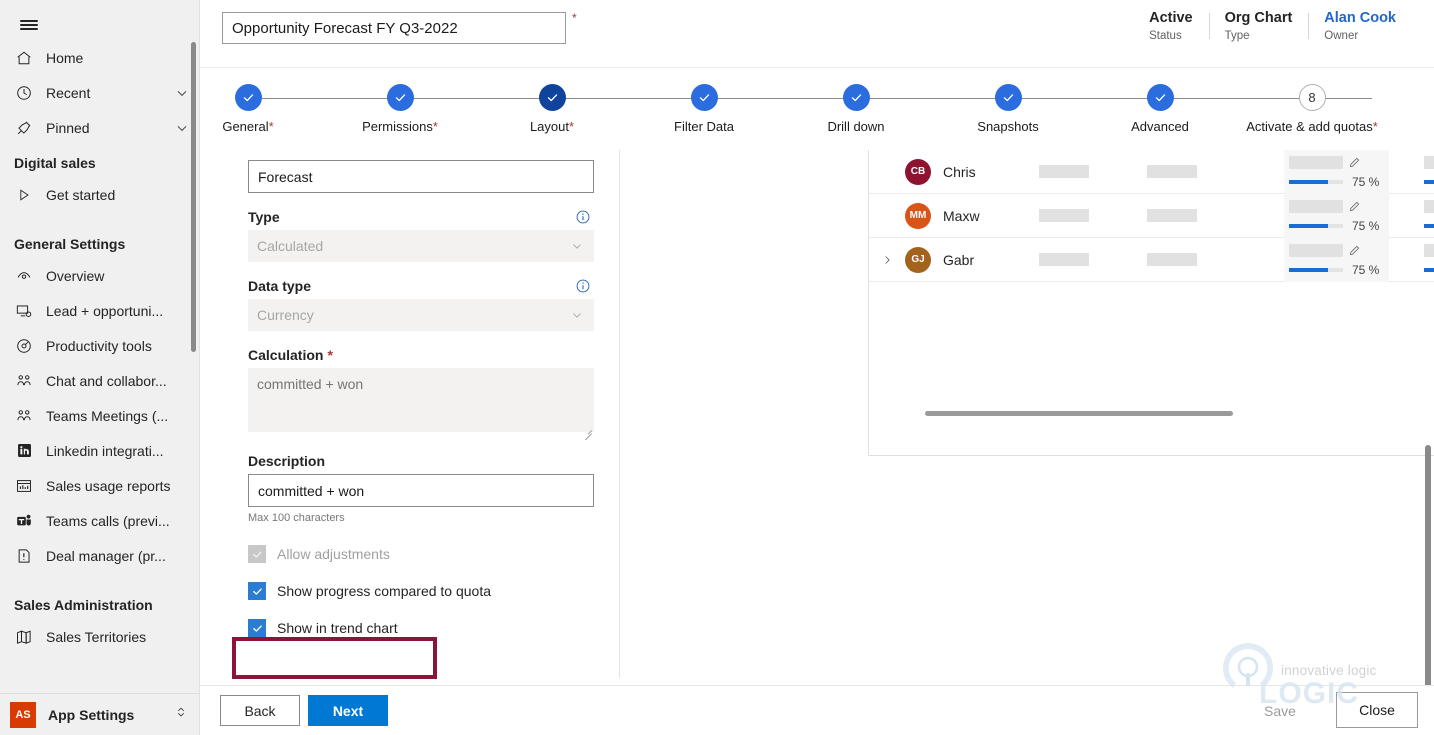 This screenshot has width=1434, height=735. I want to click on sidebar-item-sales-usage-reports: Sales usage reports, so click(99, 485).